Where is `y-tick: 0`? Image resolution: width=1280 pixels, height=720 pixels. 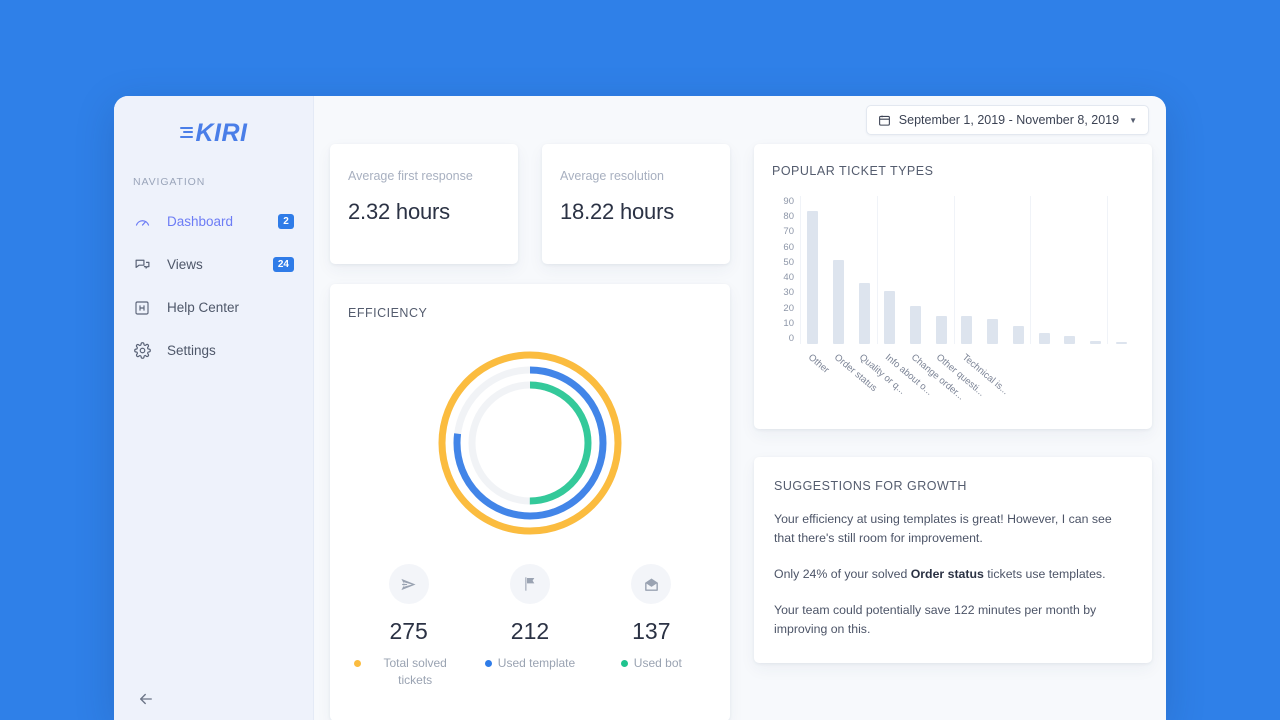
y-tick: 0 is located at coordinates (791, 338).